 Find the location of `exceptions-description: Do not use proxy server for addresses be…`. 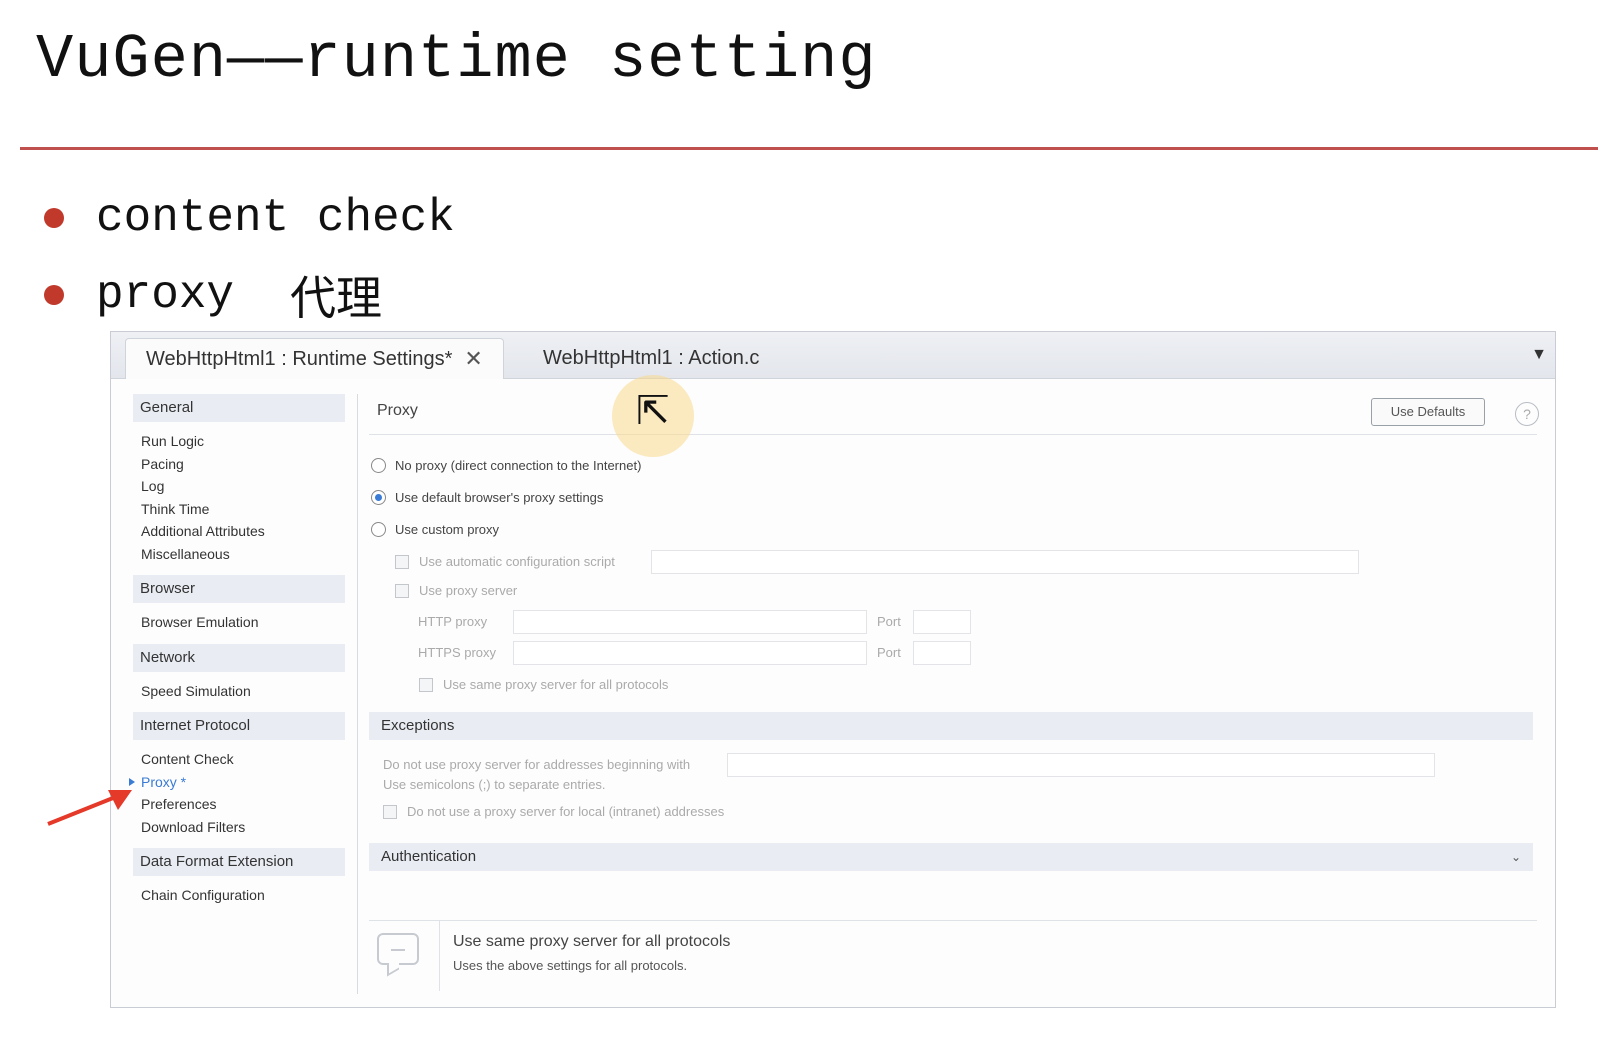

exceptions-description: Do not use proxy server for addresses be… is located at coordinates (537, 764).